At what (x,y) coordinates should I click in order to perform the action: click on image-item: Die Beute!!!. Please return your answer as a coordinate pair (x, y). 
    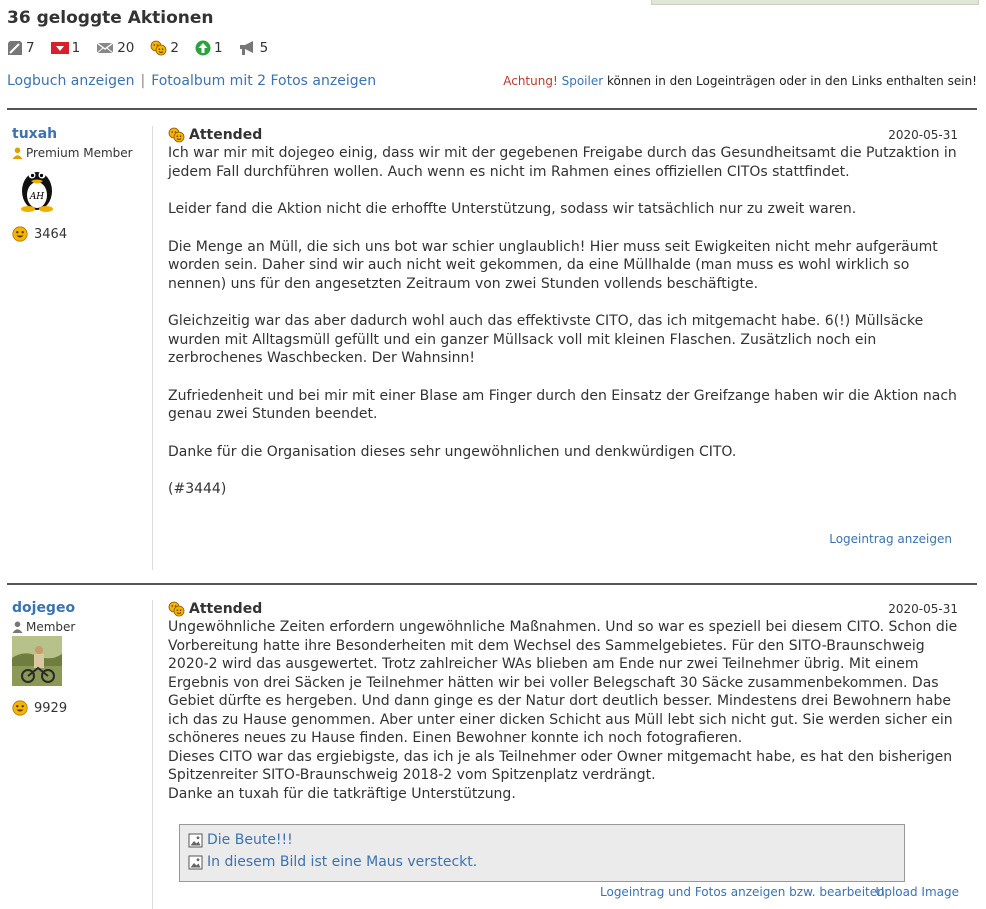
    Looking at the image, I should click on (542, 840).